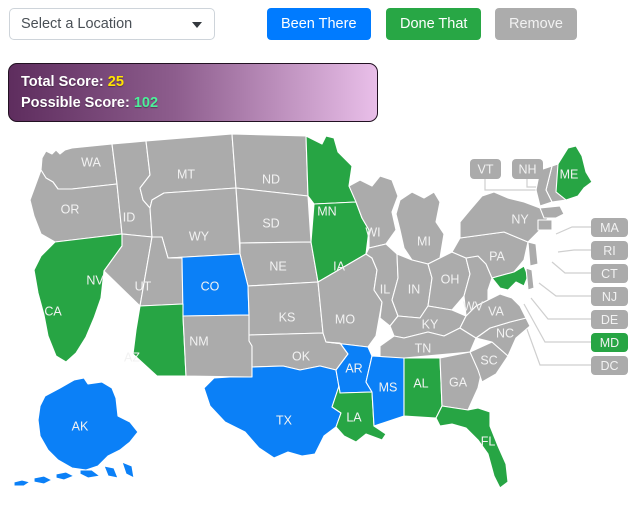 The width and height of the screenshot is (640, 513). Describe the element at coordinates (527, 169) in the screenshot. I see `callout-nh: NH` at that location.